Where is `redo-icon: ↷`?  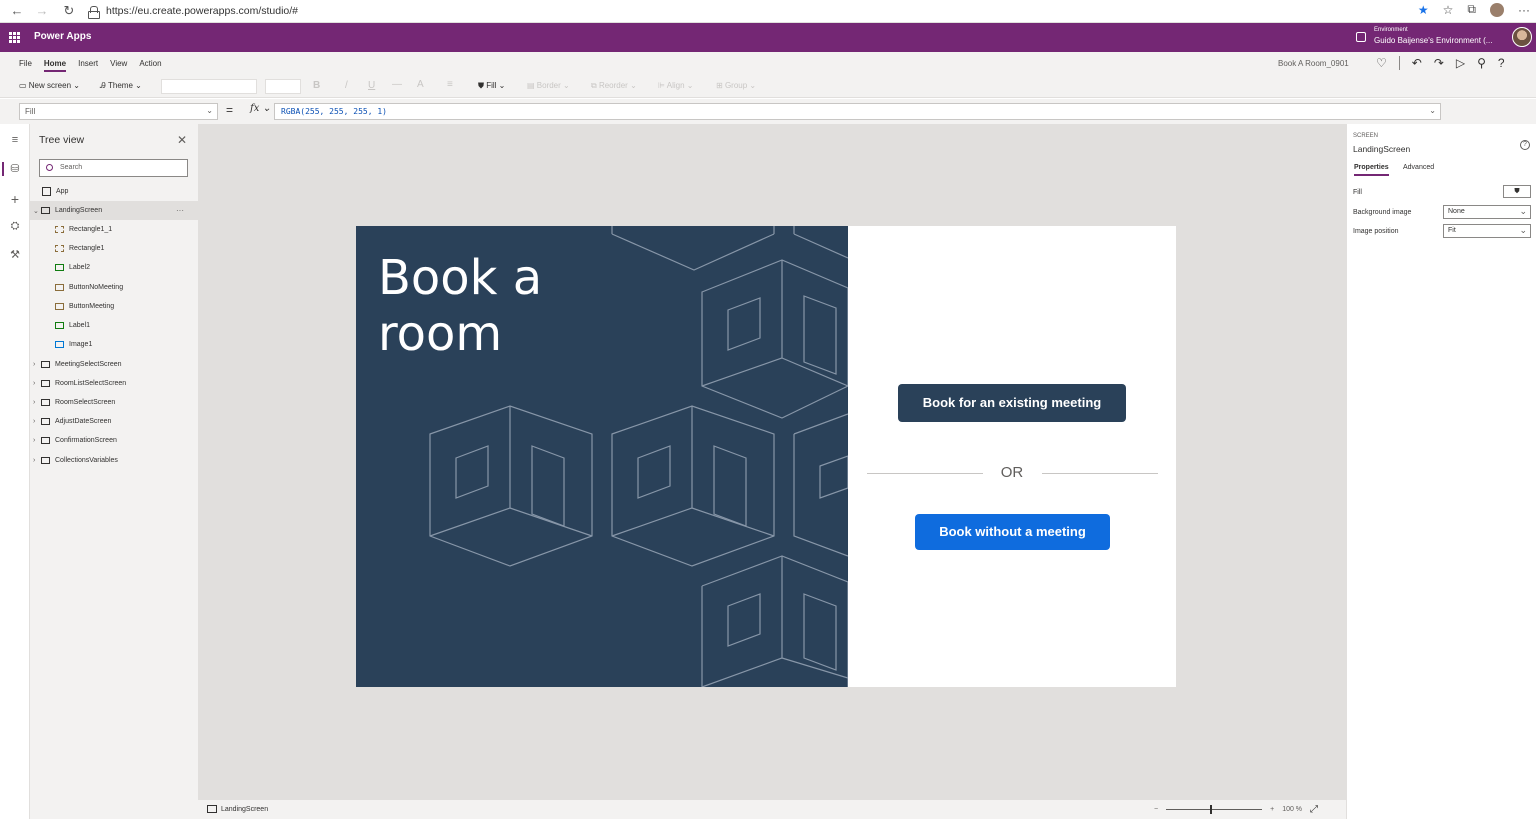
redo-icon: ↷ is located at coordinates (1439, 63).